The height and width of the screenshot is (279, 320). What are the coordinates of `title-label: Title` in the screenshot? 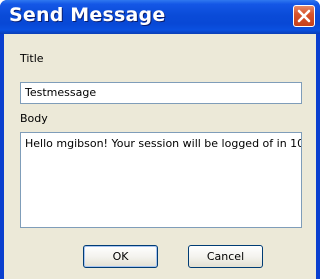 It's located at (32, 58).